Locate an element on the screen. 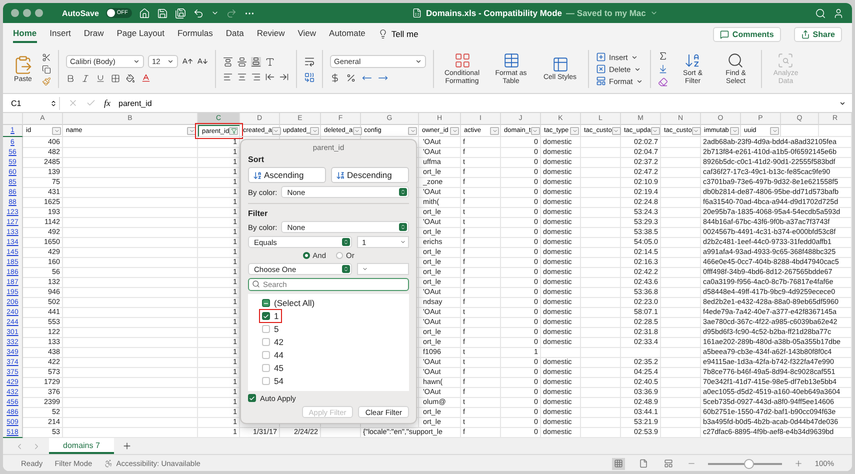 The height and width of the screenshot is (474, 855). undo-icon is located at coordinates (198, 13).